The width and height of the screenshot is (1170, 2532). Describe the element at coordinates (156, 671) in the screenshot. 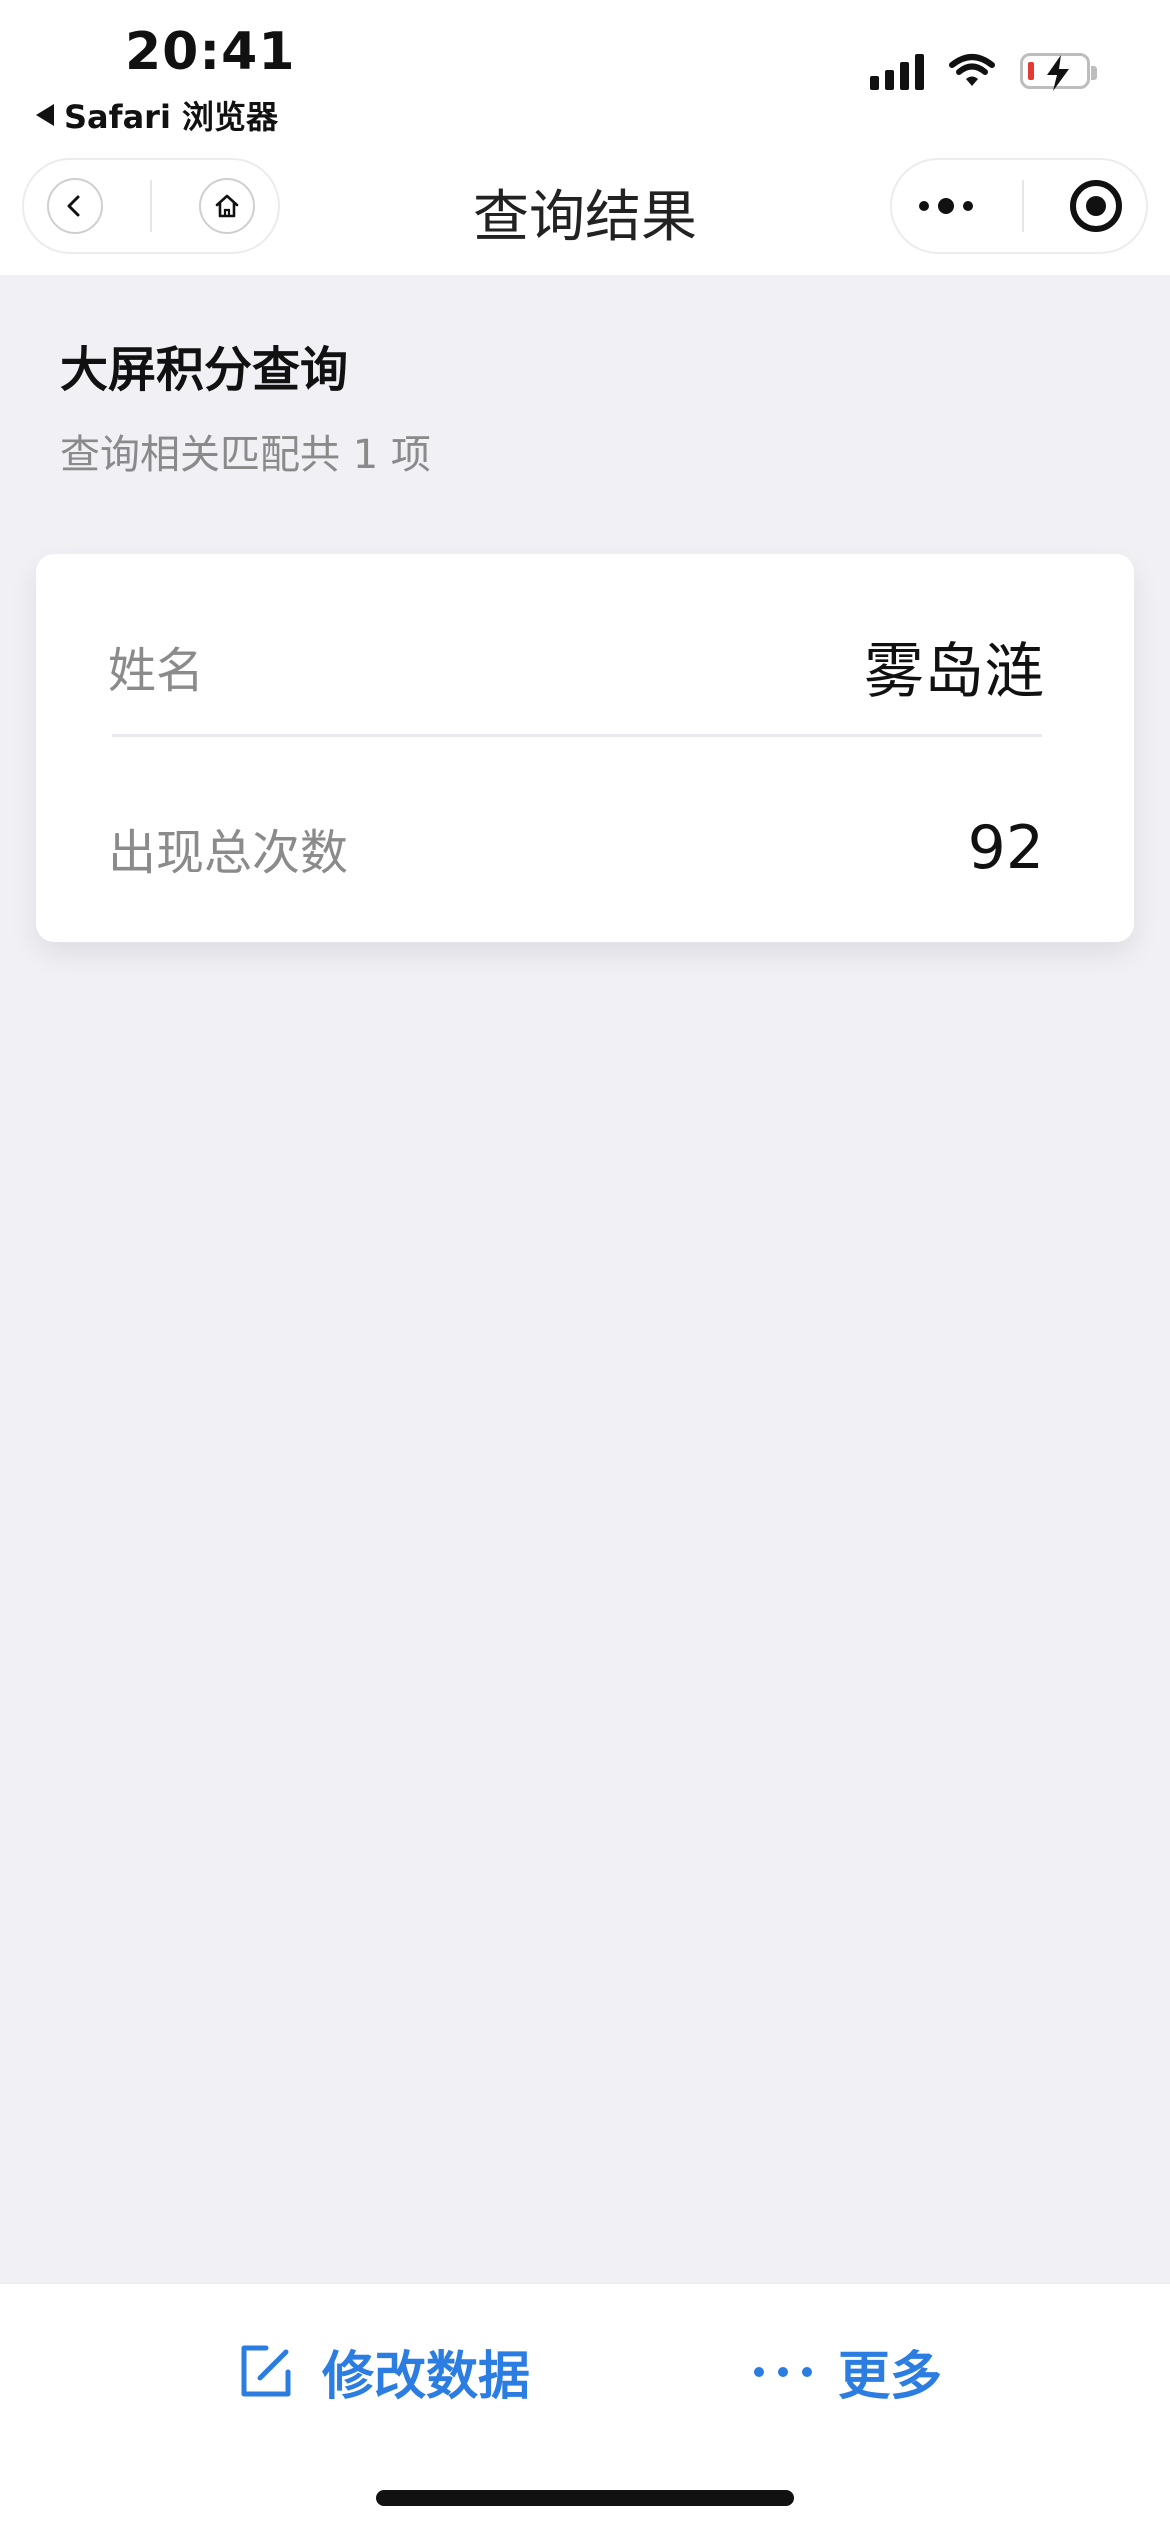

I see `result-label: 姓名` at that location.